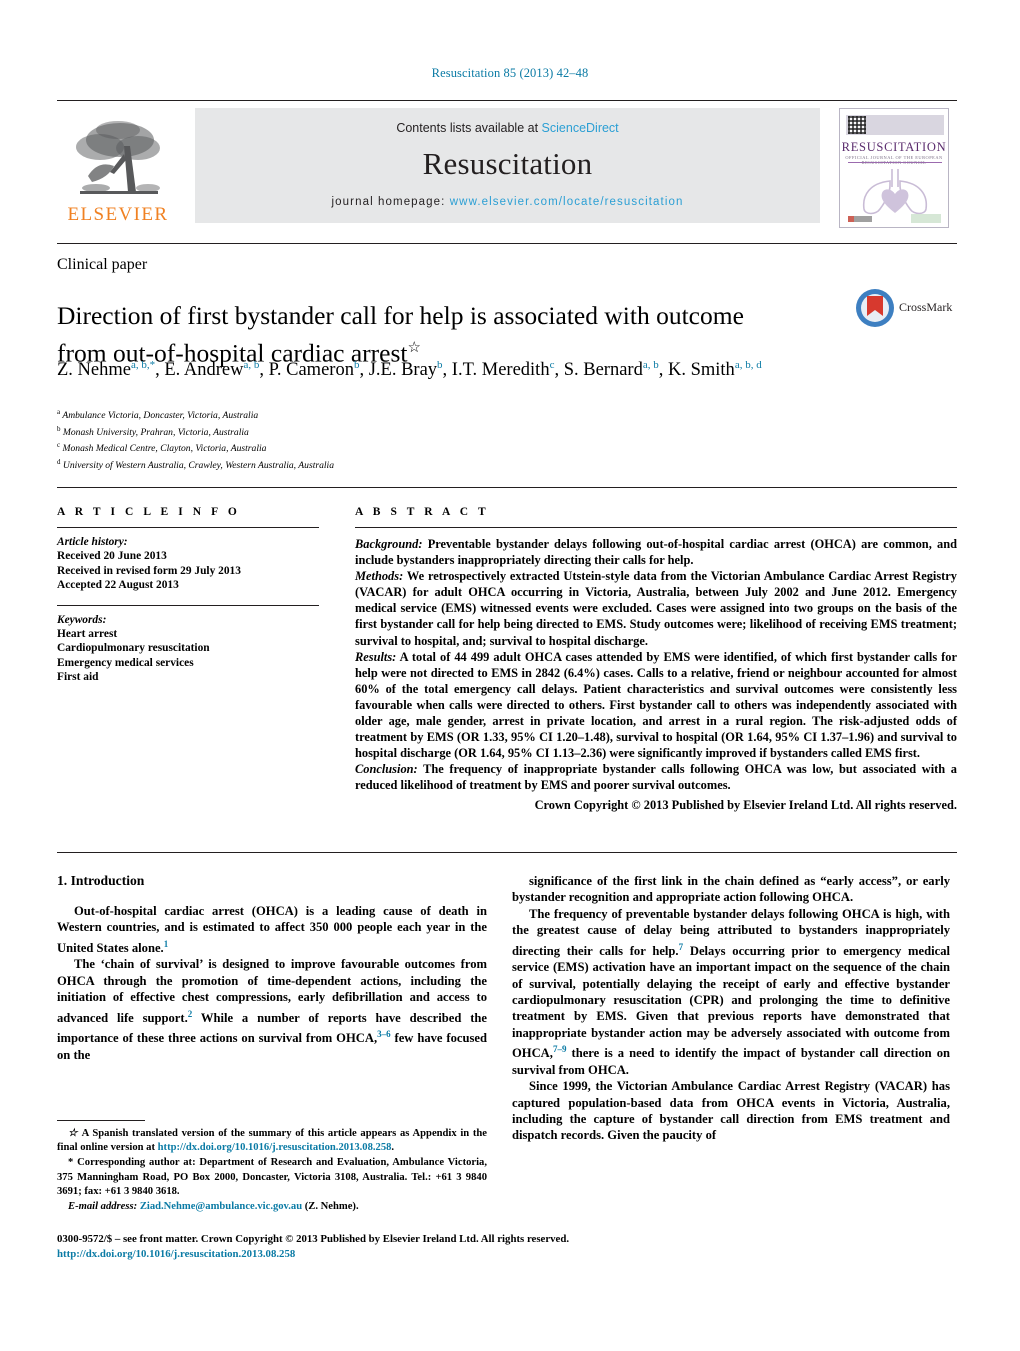 This screenshot has height=1351, width=1020. Describe the element at coordinates (507, 243) in the screenshot. I see `article-head-rule` at that location.